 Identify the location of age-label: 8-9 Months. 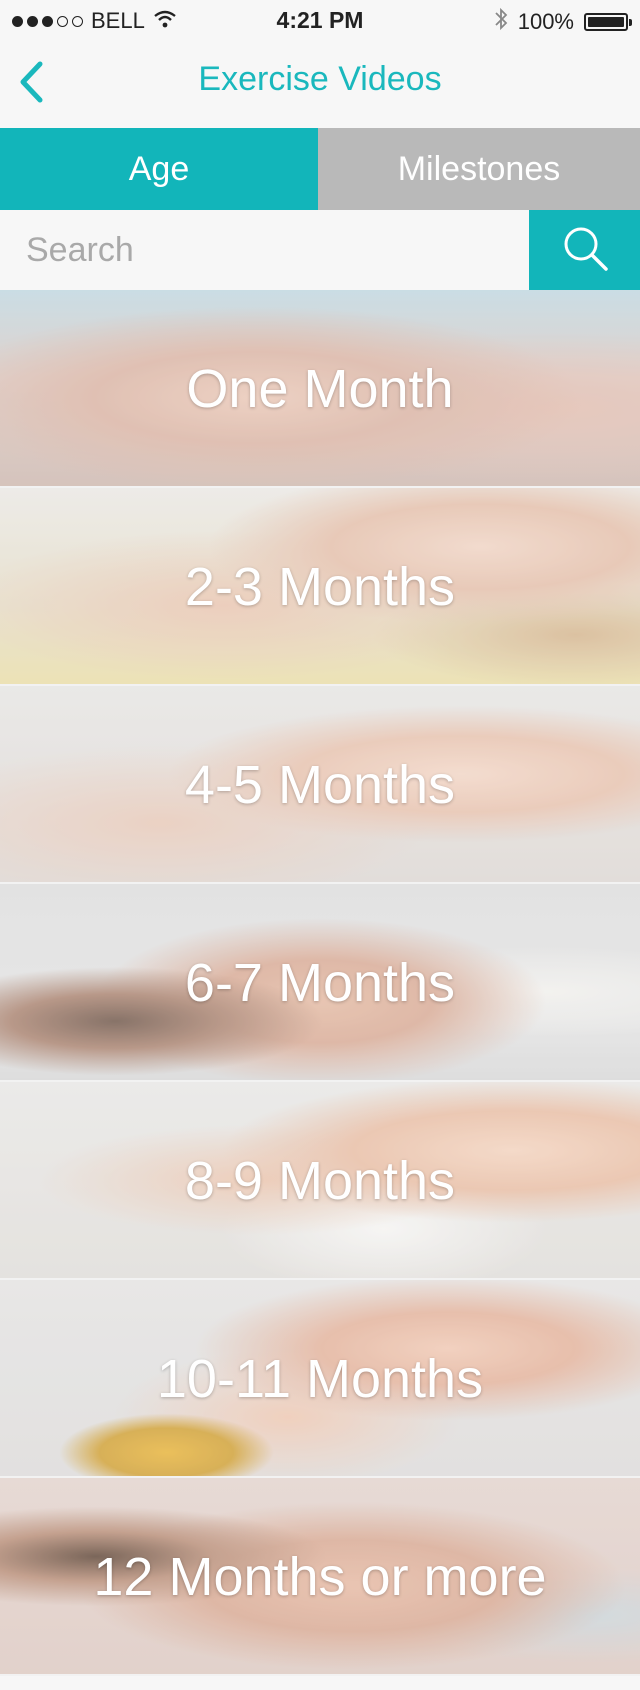
(320, 1181).